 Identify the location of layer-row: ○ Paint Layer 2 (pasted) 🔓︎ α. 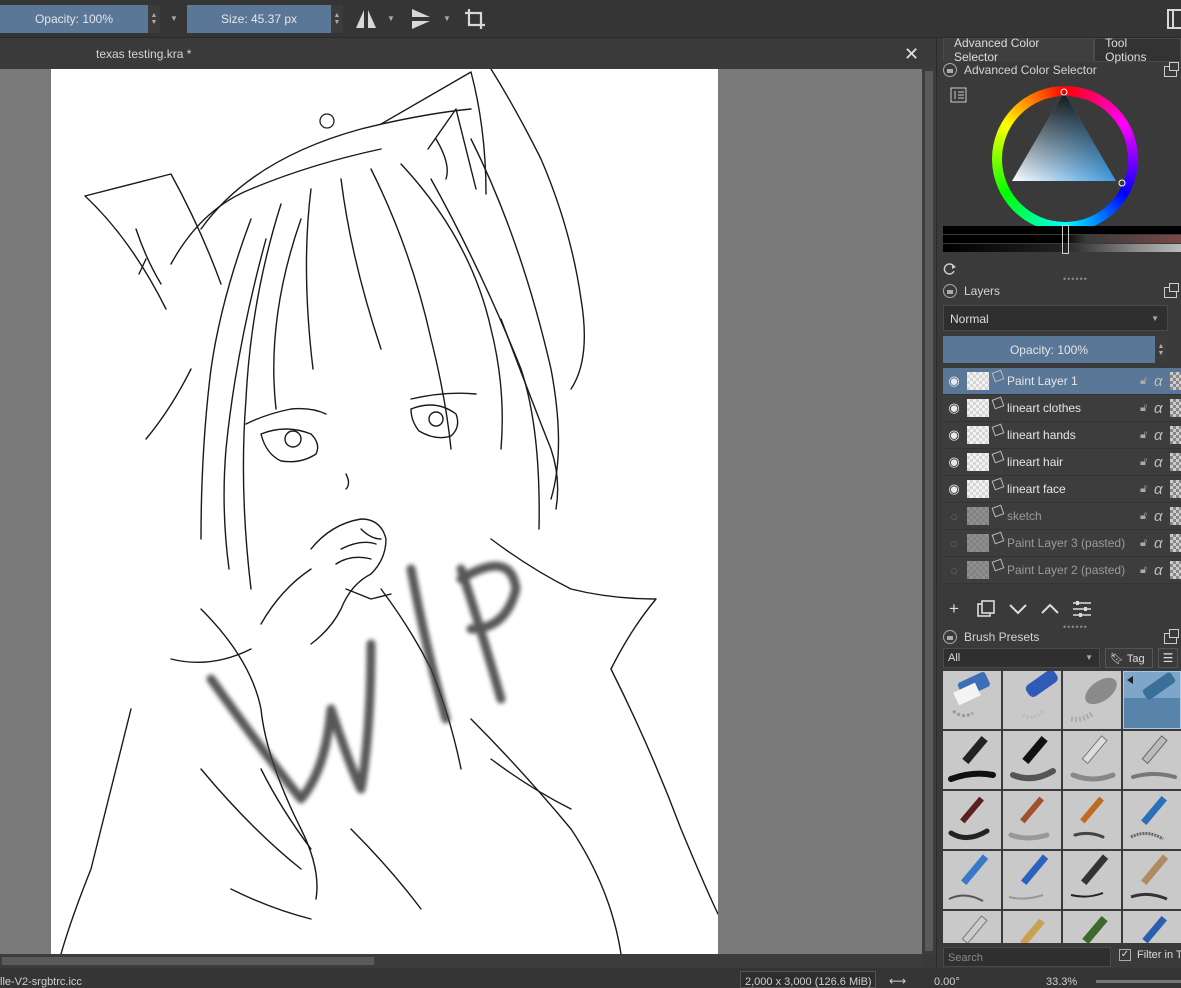
(1062, 570).